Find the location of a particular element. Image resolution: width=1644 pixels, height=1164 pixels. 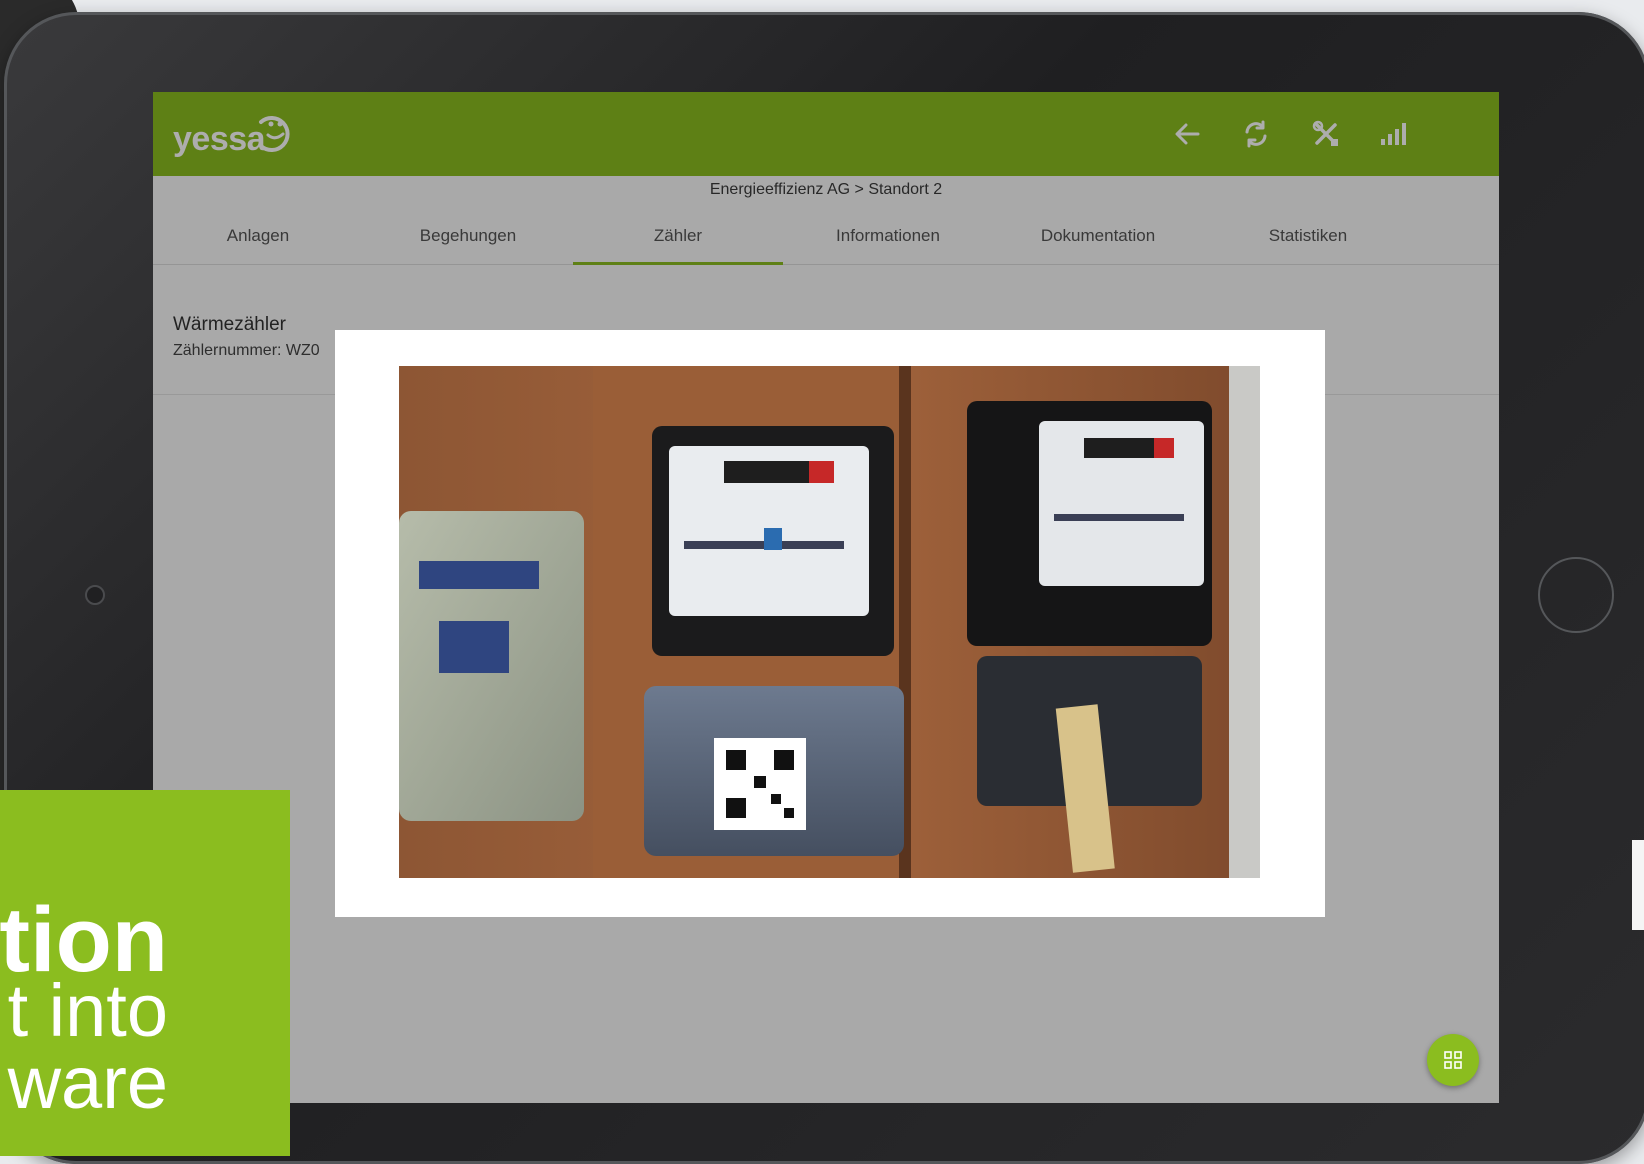

promo-line-3: ware is located at coordinates (87, 1082).